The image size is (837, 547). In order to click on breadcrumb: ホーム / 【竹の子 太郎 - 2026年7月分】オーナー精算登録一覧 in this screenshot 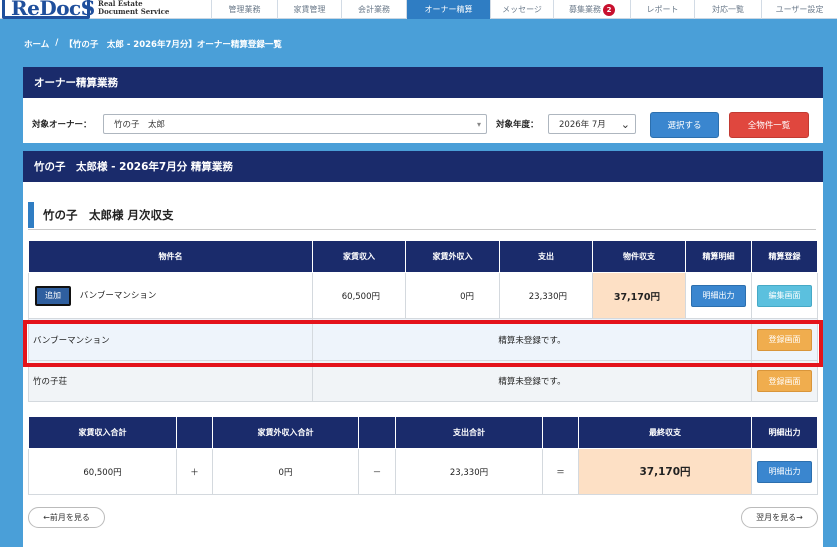, I will do `click(153, 44)`.